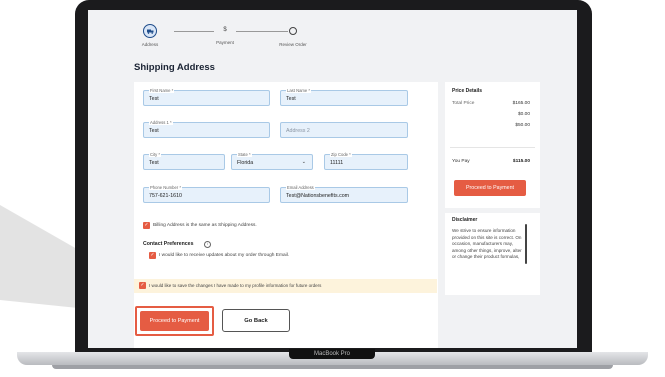 The width and height of the screenshot is (665, 377). Describe the element at coordinates (526, 244) in the screenshot. I see `disclaimer-scrollbar` at that location.